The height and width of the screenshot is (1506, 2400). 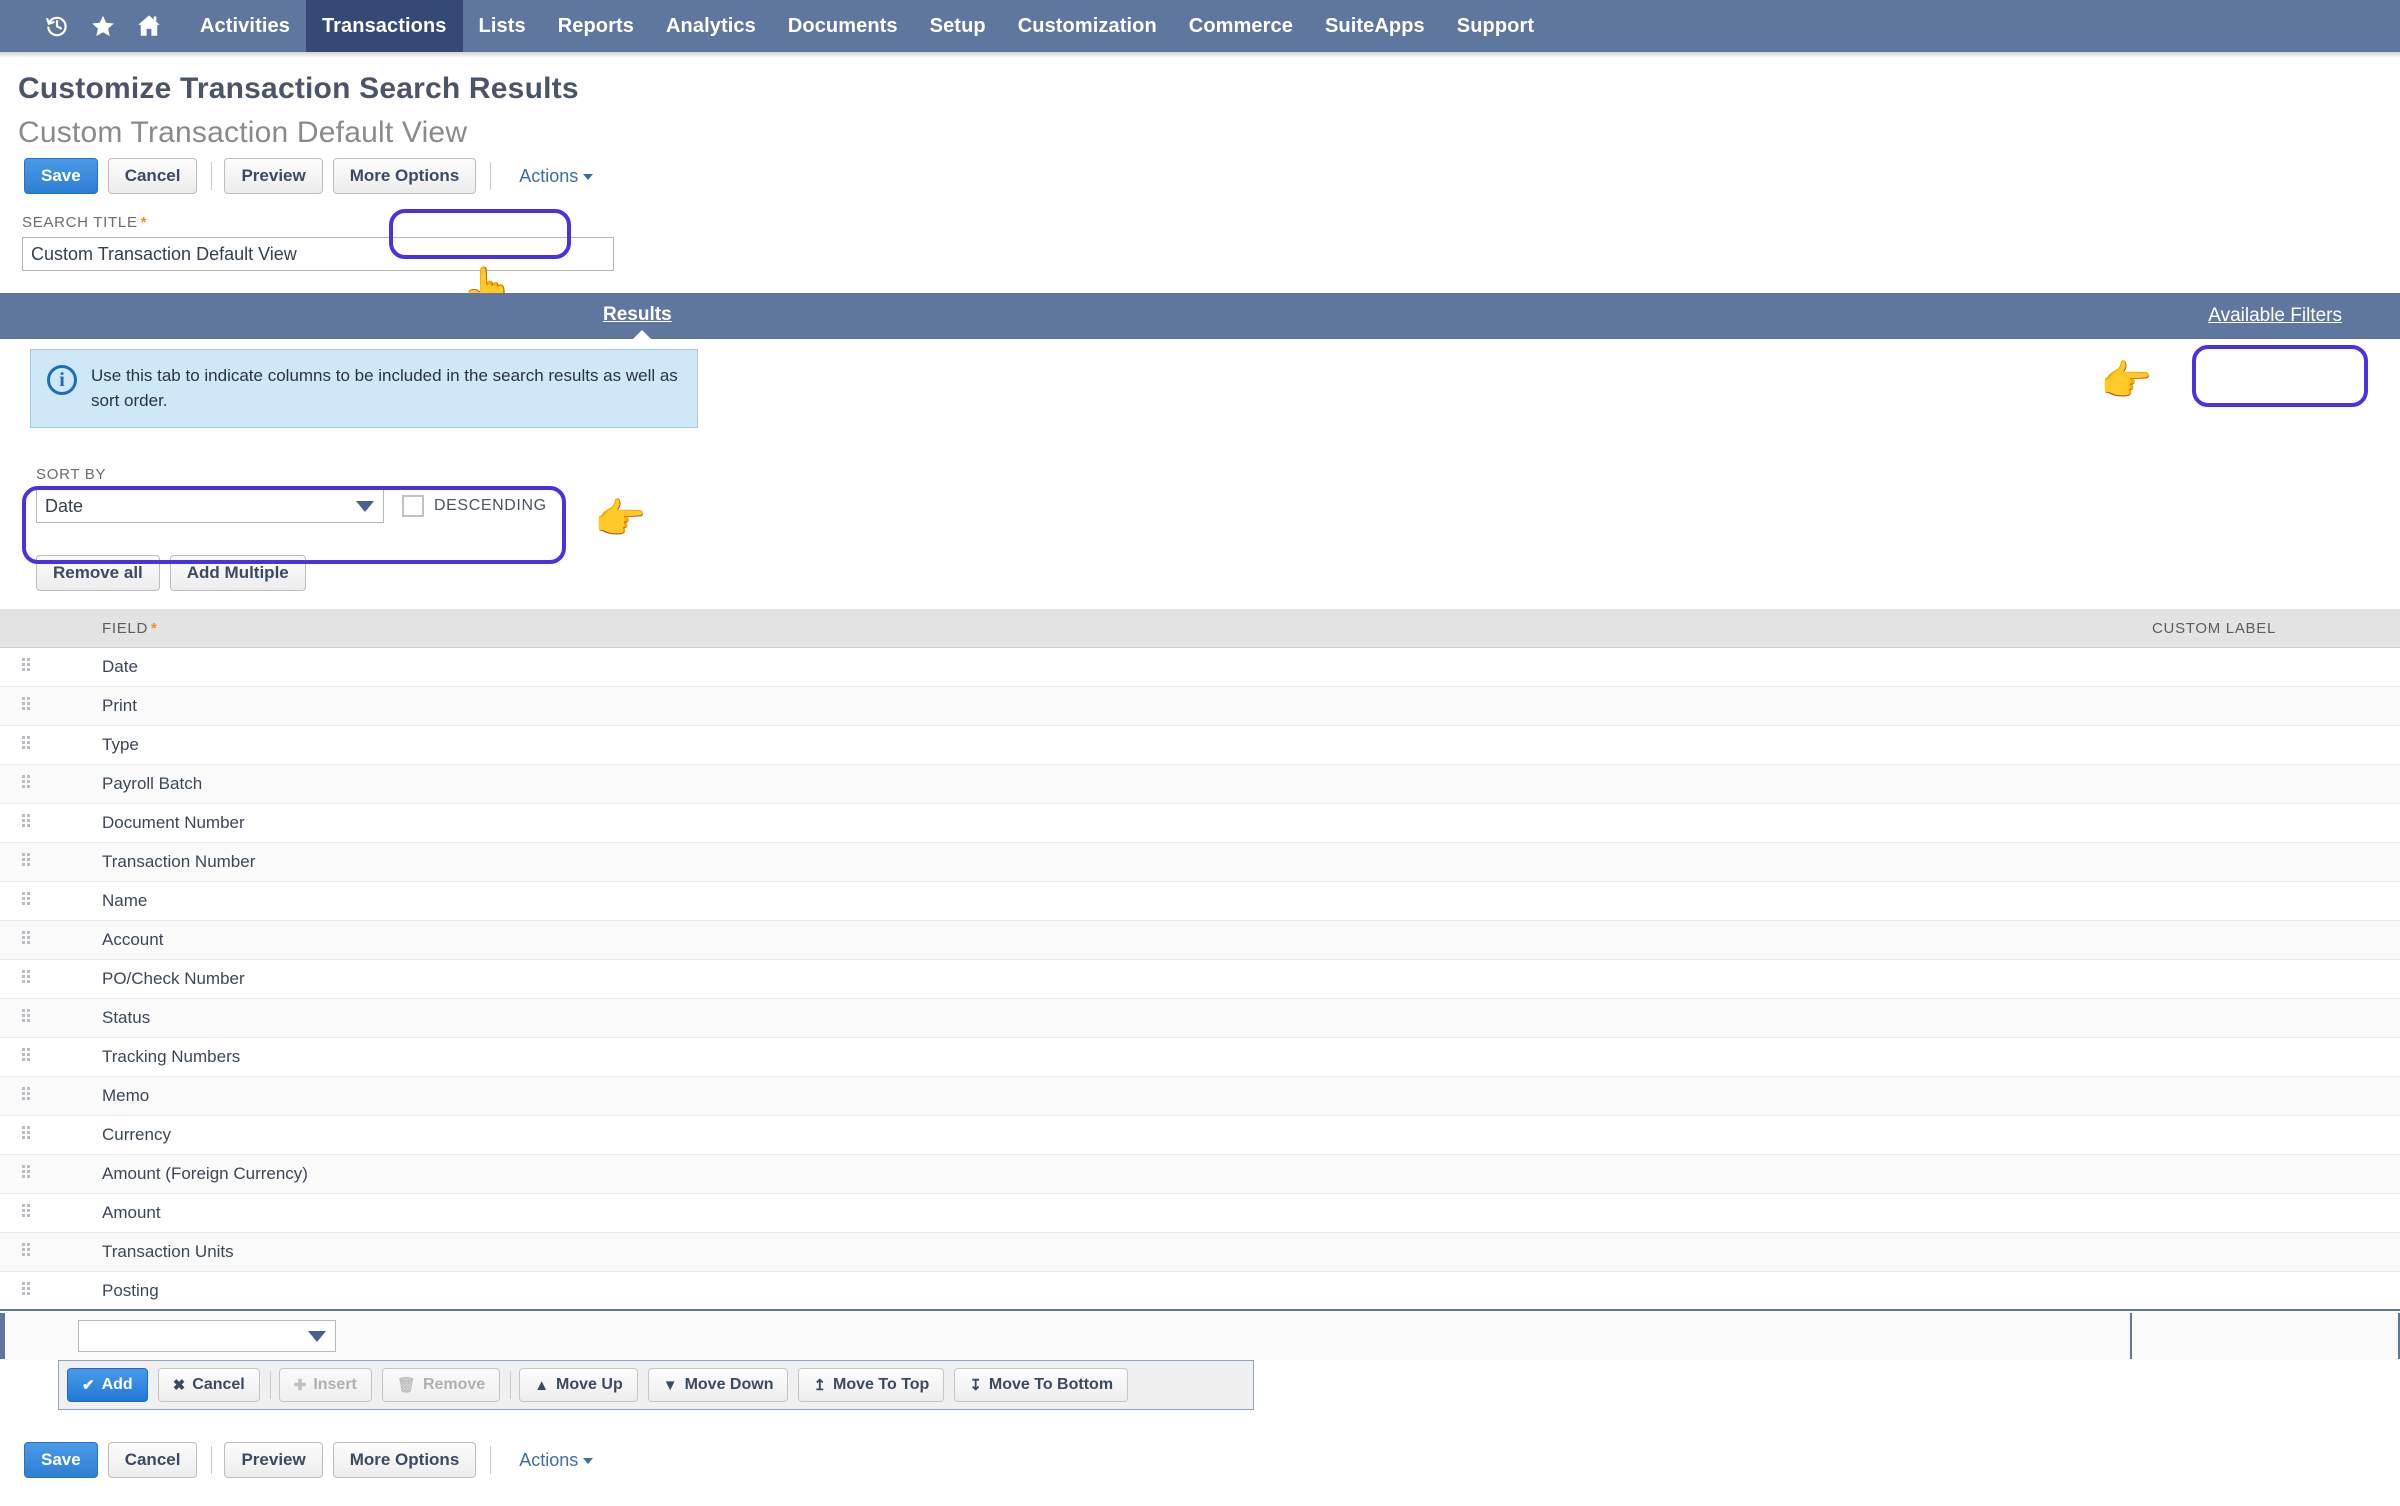 What do you see at coordinates (152, 176) in the screenshot?
I see `cancel-button-top: Cancel` at bounding box center [152, 176].